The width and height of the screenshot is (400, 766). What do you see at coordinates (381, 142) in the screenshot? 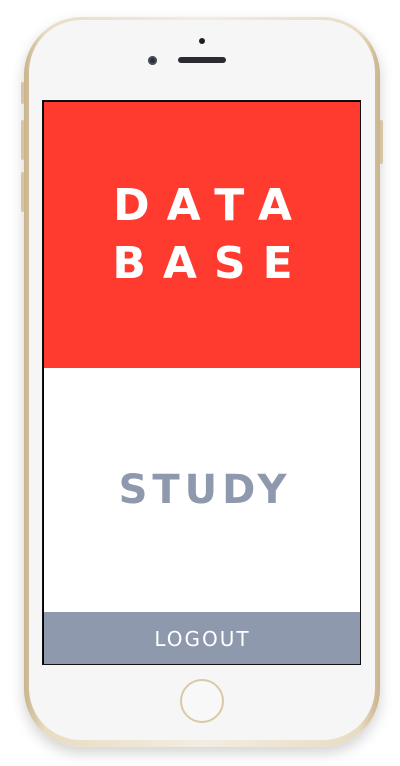
I see `power-button` at bounding box center [381, 142].